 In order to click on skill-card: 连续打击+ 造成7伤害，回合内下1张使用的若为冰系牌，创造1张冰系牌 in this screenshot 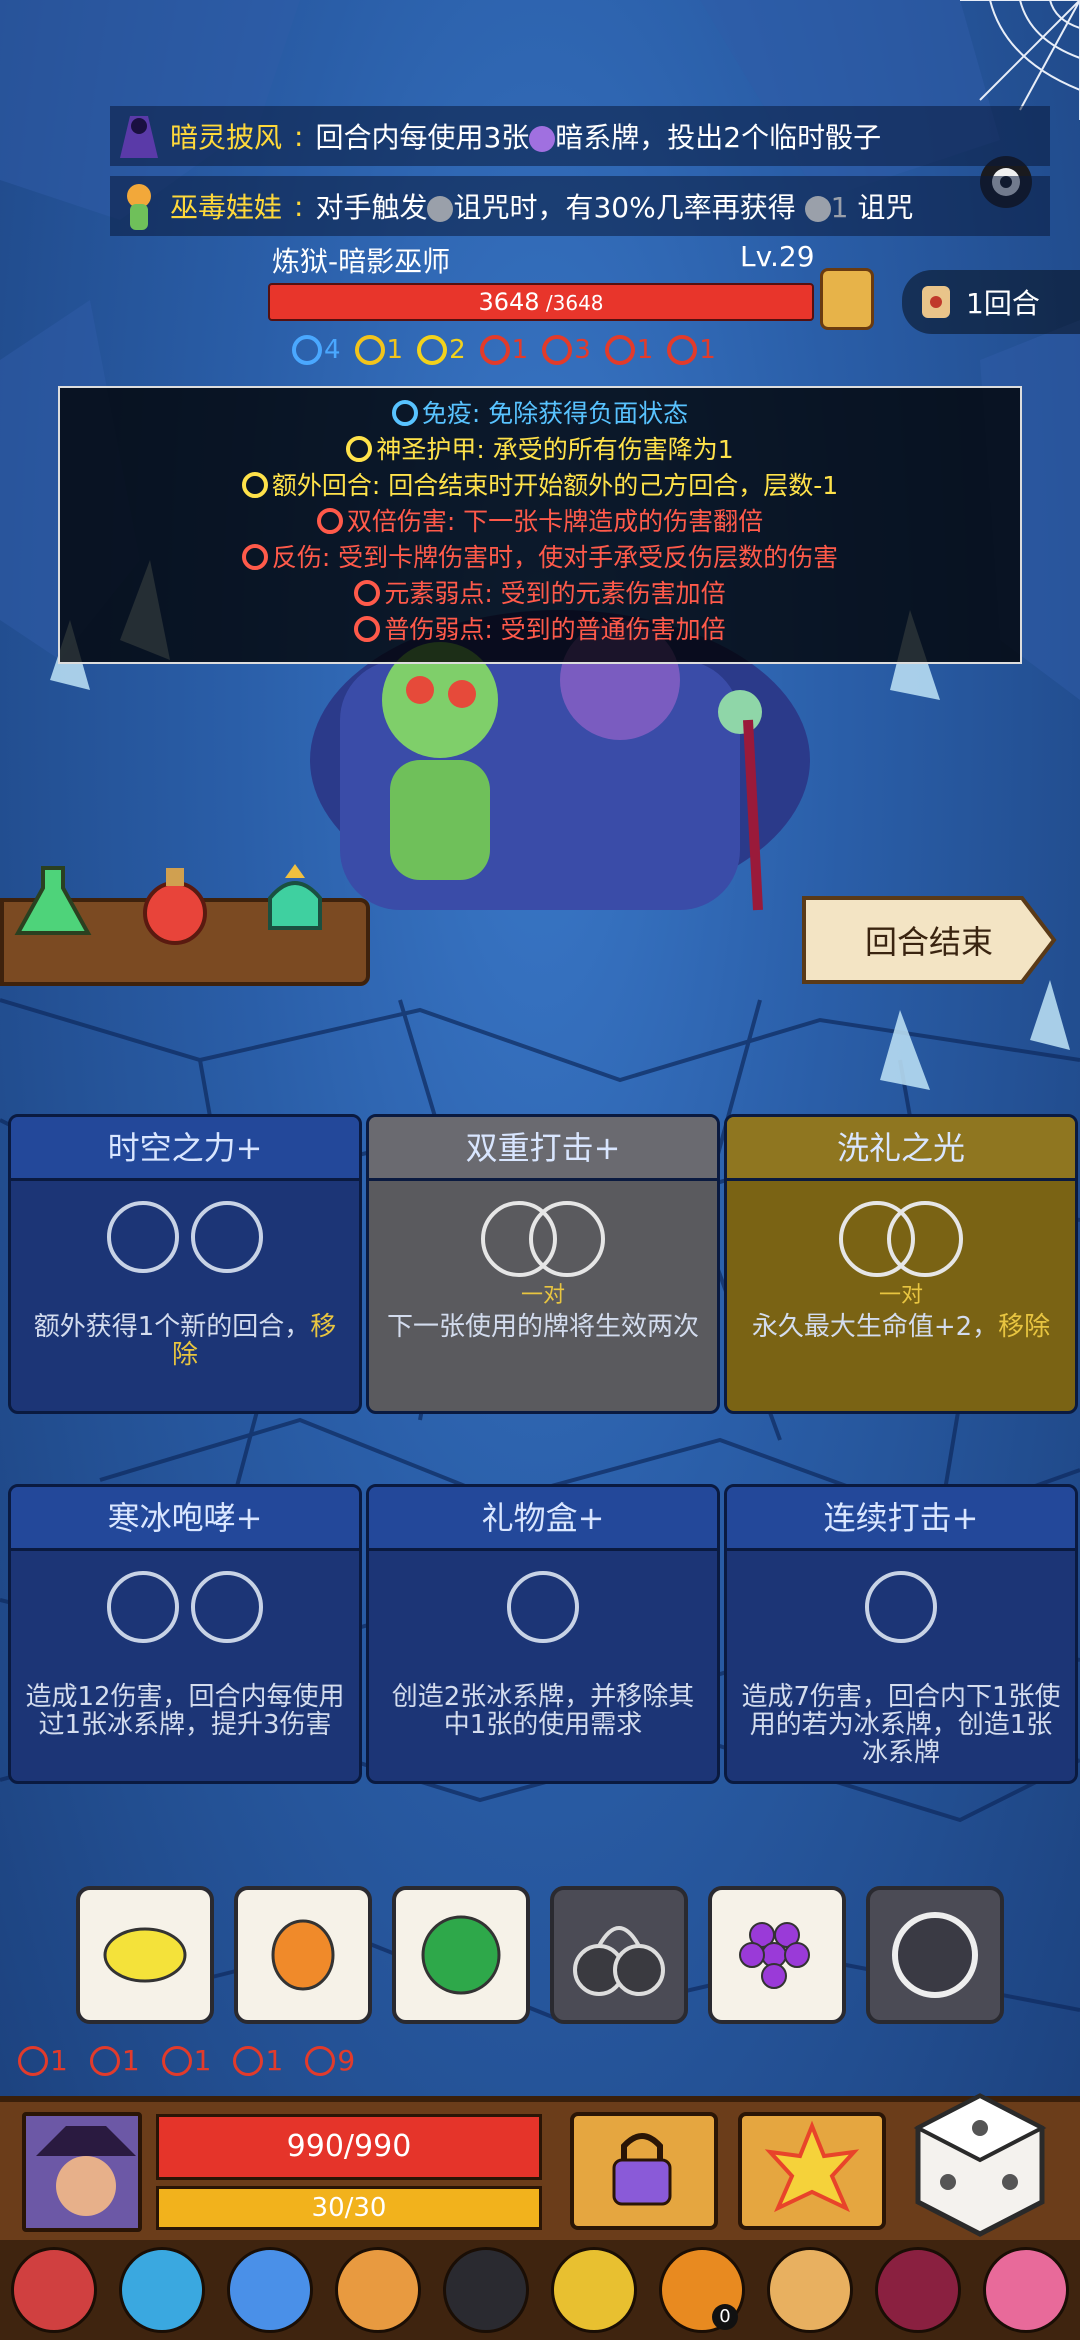, I will do `click(901, 1634)`.